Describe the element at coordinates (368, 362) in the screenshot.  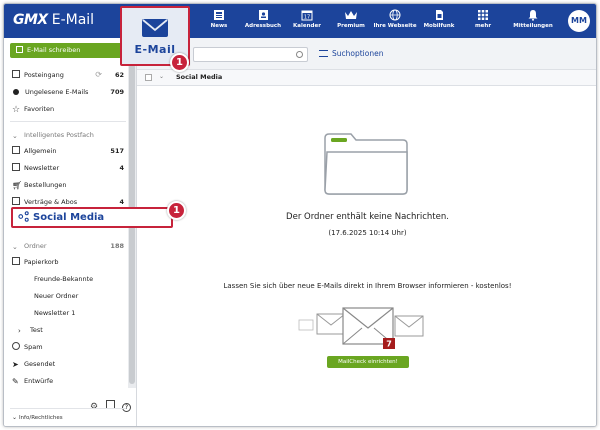
I see `mailcheck-setup-button: MailCheck einrichten!` at that location.